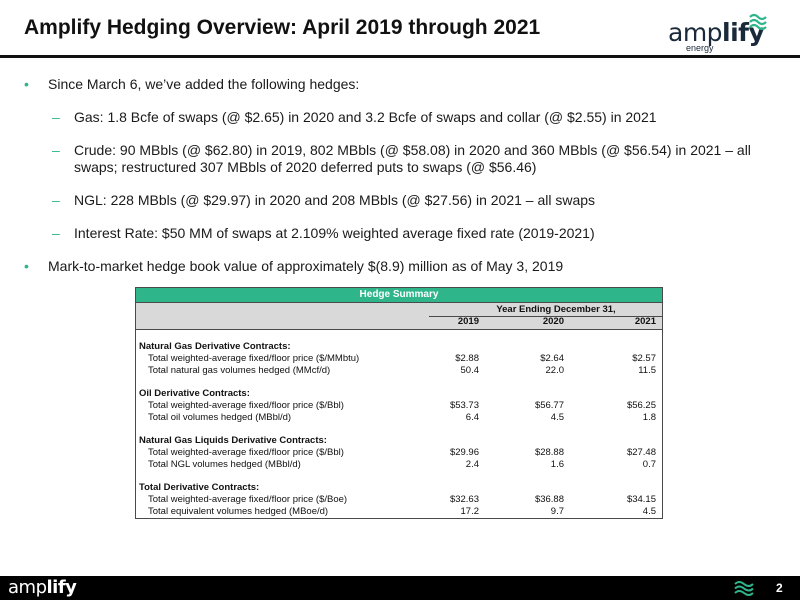 The width and height of the screenshot is (800, 600). I want to click on table-header-band: Year Ending December 31, 2019 2020 2021, so click(399, 316).